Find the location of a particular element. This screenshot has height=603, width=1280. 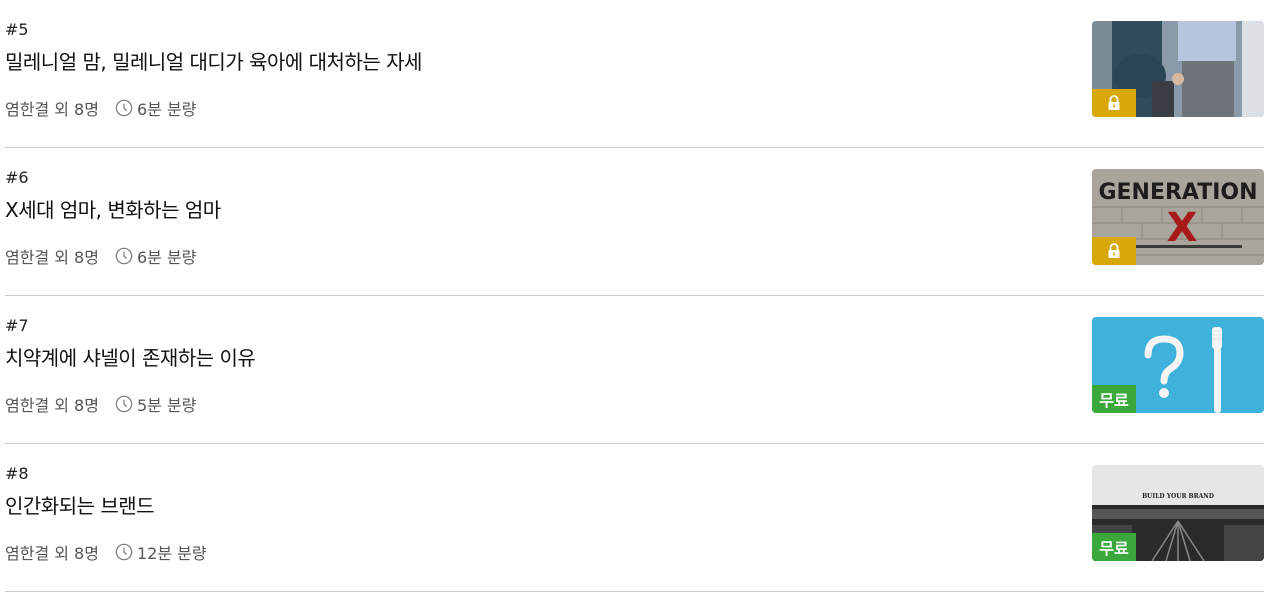

episode-title: X세대 엄마, 변화하는 엄마 is located at coordinates (113, 208).